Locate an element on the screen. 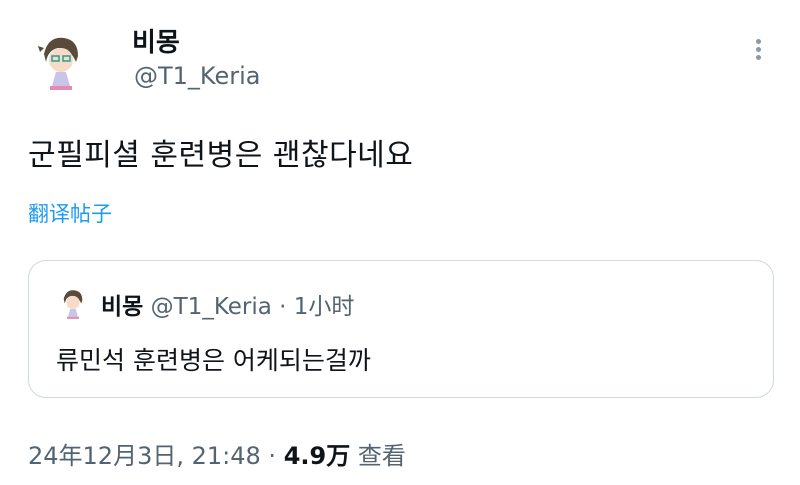 The image size is (800, 485). author-display-name: 비몽 is located at coordinates (156, 40).